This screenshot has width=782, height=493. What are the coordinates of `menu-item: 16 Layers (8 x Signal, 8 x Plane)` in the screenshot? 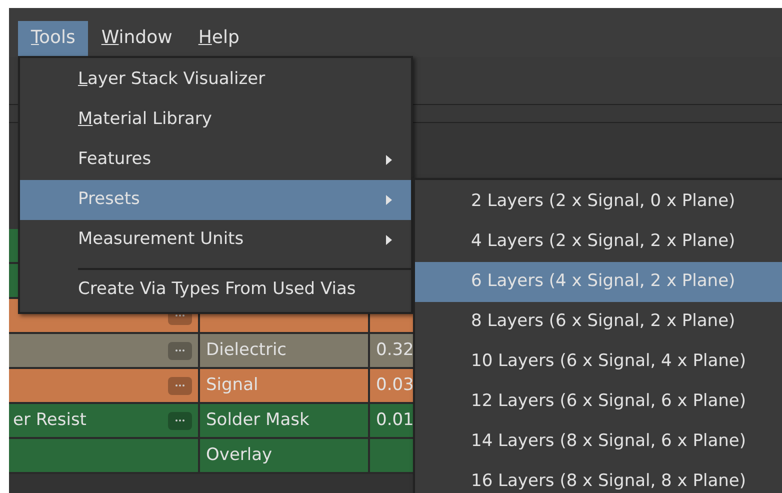 It's located at (598, 477).